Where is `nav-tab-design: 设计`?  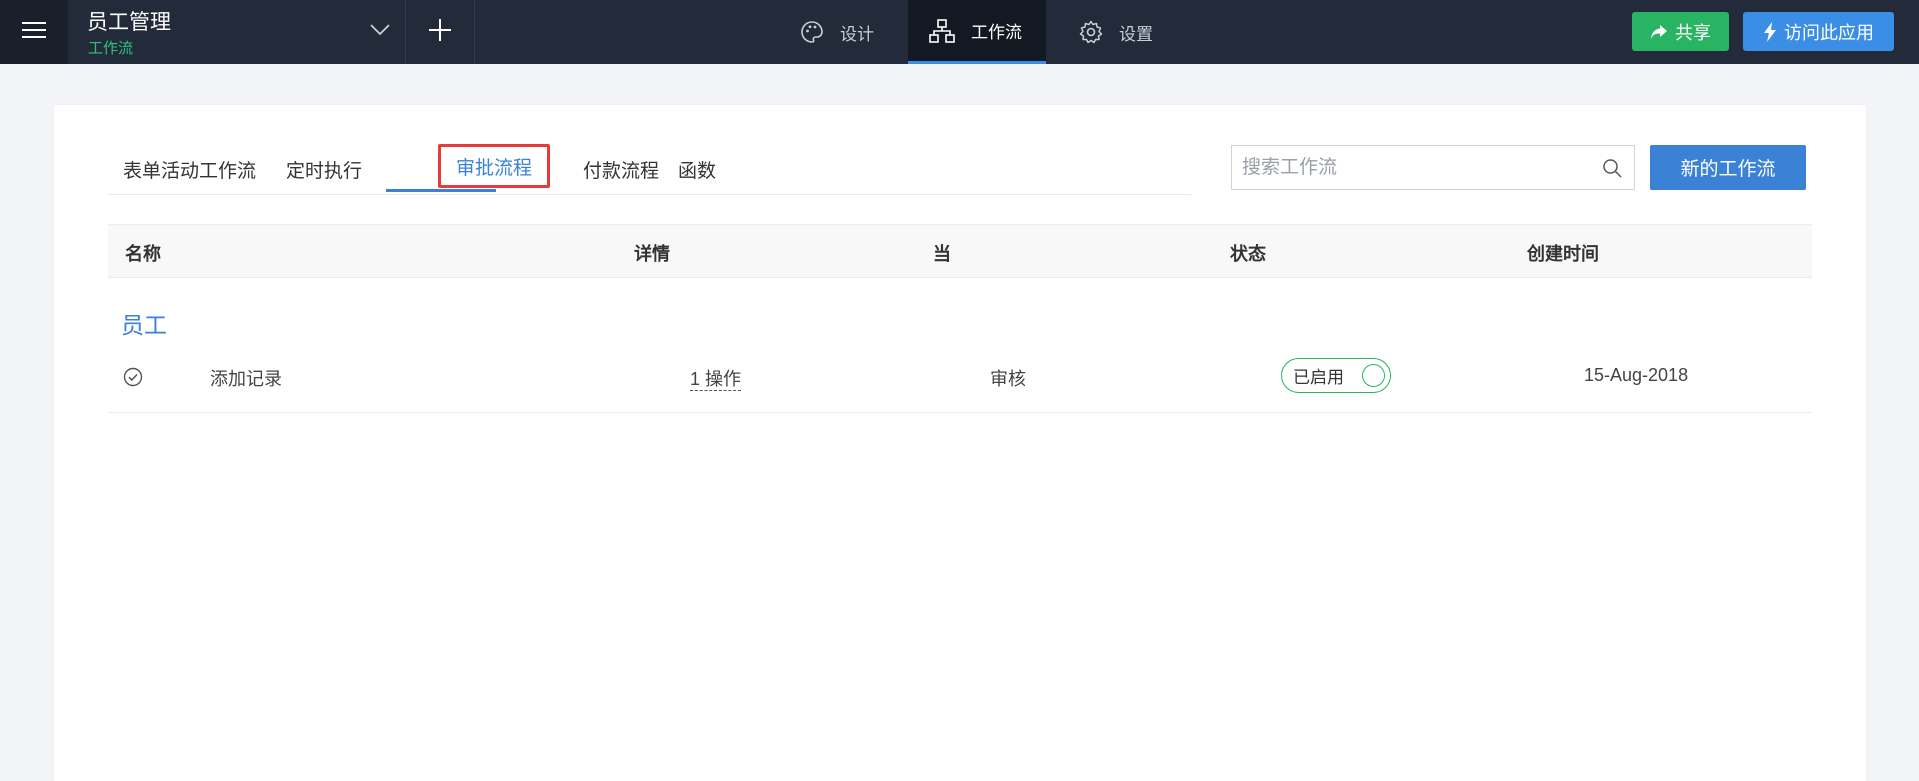
nav-tab-design: 设计 is located at coordinates (850, 32).